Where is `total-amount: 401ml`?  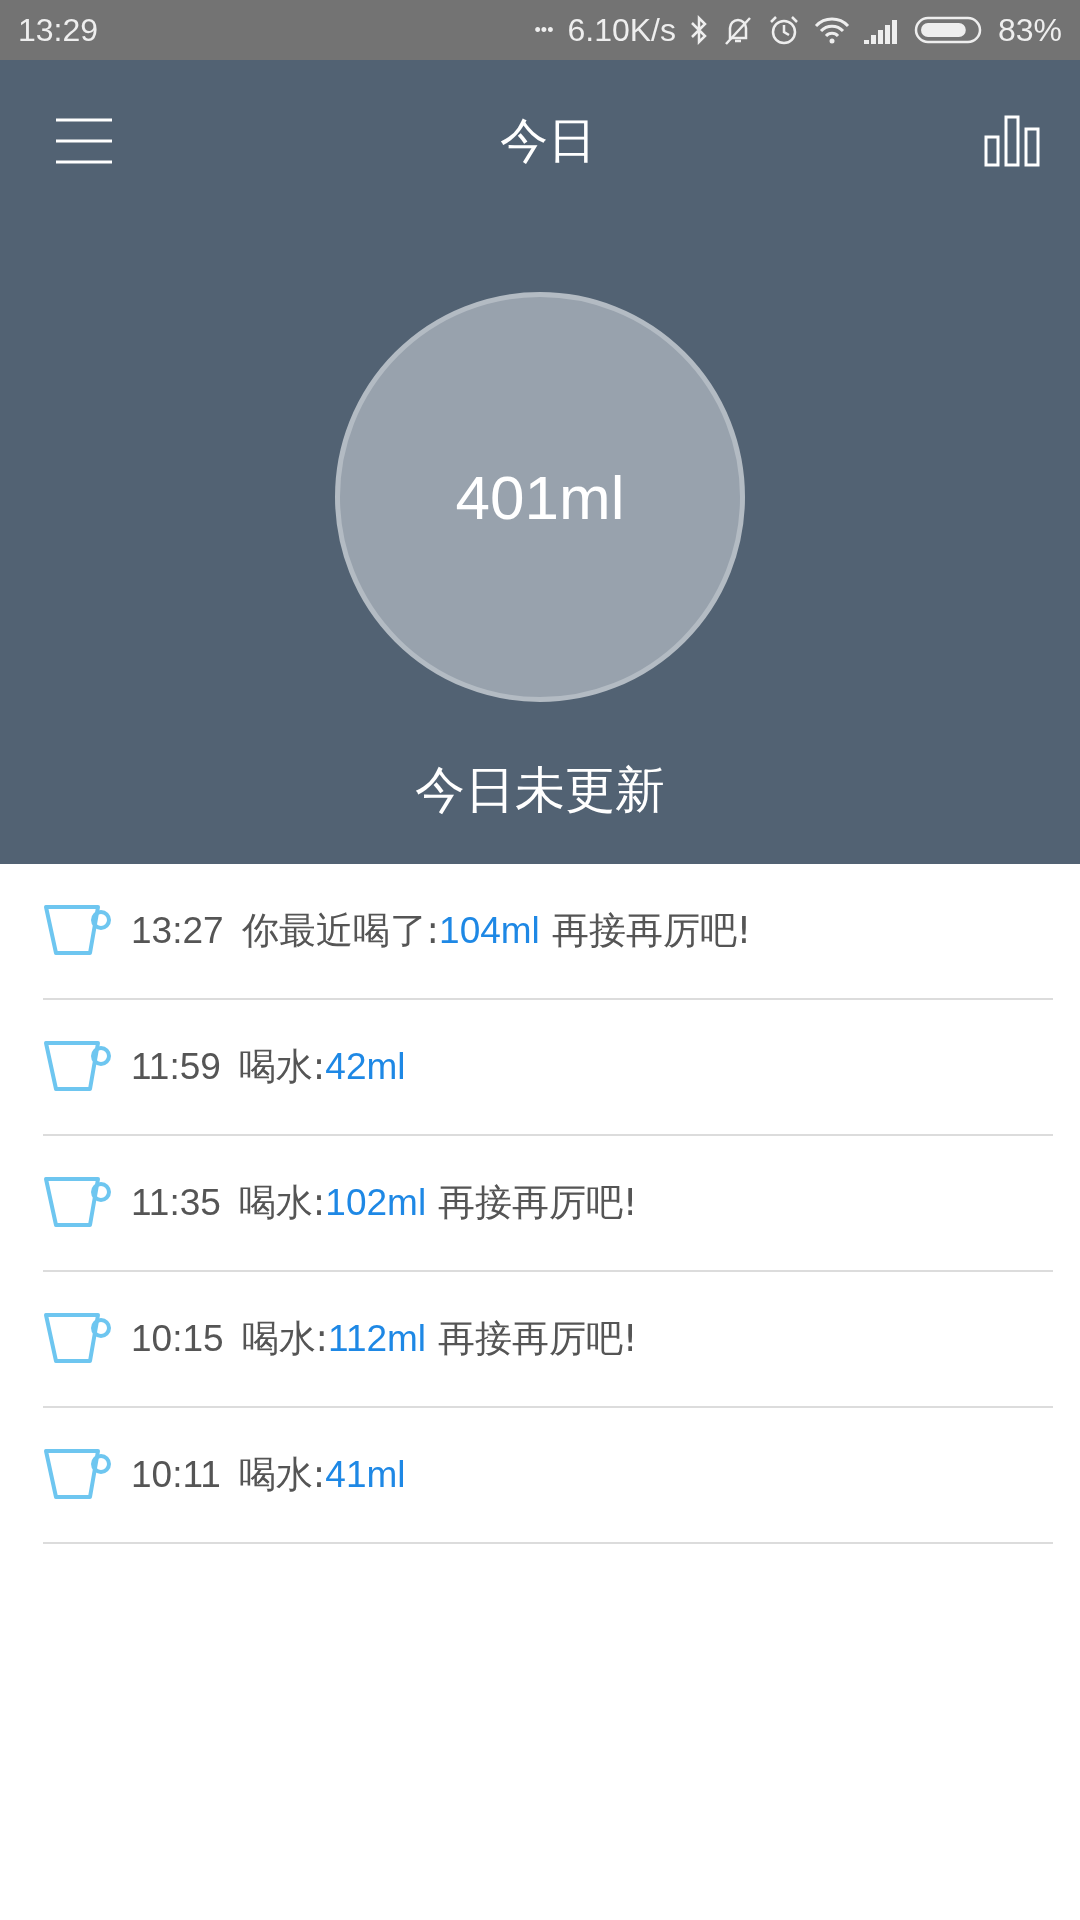 total-amount: 401ml is located at coordinates (540, 497).